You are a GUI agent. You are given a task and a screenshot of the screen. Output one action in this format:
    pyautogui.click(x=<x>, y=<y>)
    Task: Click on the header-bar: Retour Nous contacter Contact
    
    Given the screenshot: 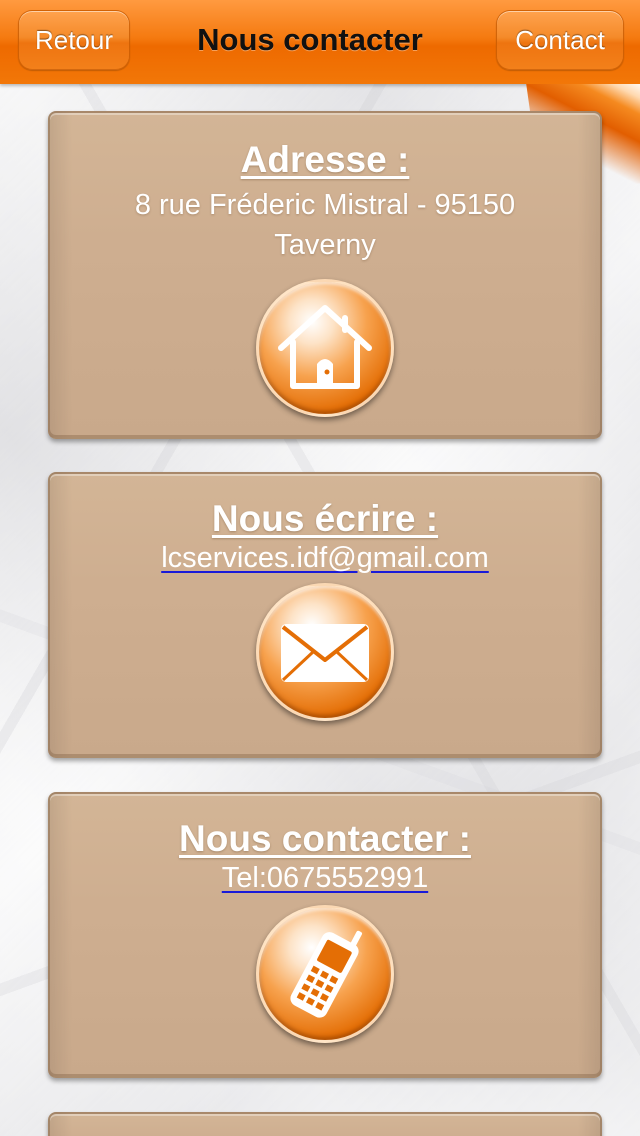 What is the action you would take?
    pyautogui.click(x=320, y=42)
    